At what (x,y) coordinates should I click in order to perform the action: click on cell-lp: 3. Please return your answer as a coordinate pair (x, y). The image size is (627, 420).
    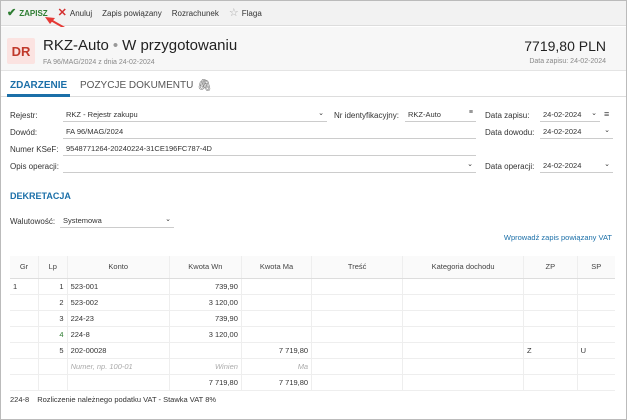
    Looking at the image, I should click on (53, 318).